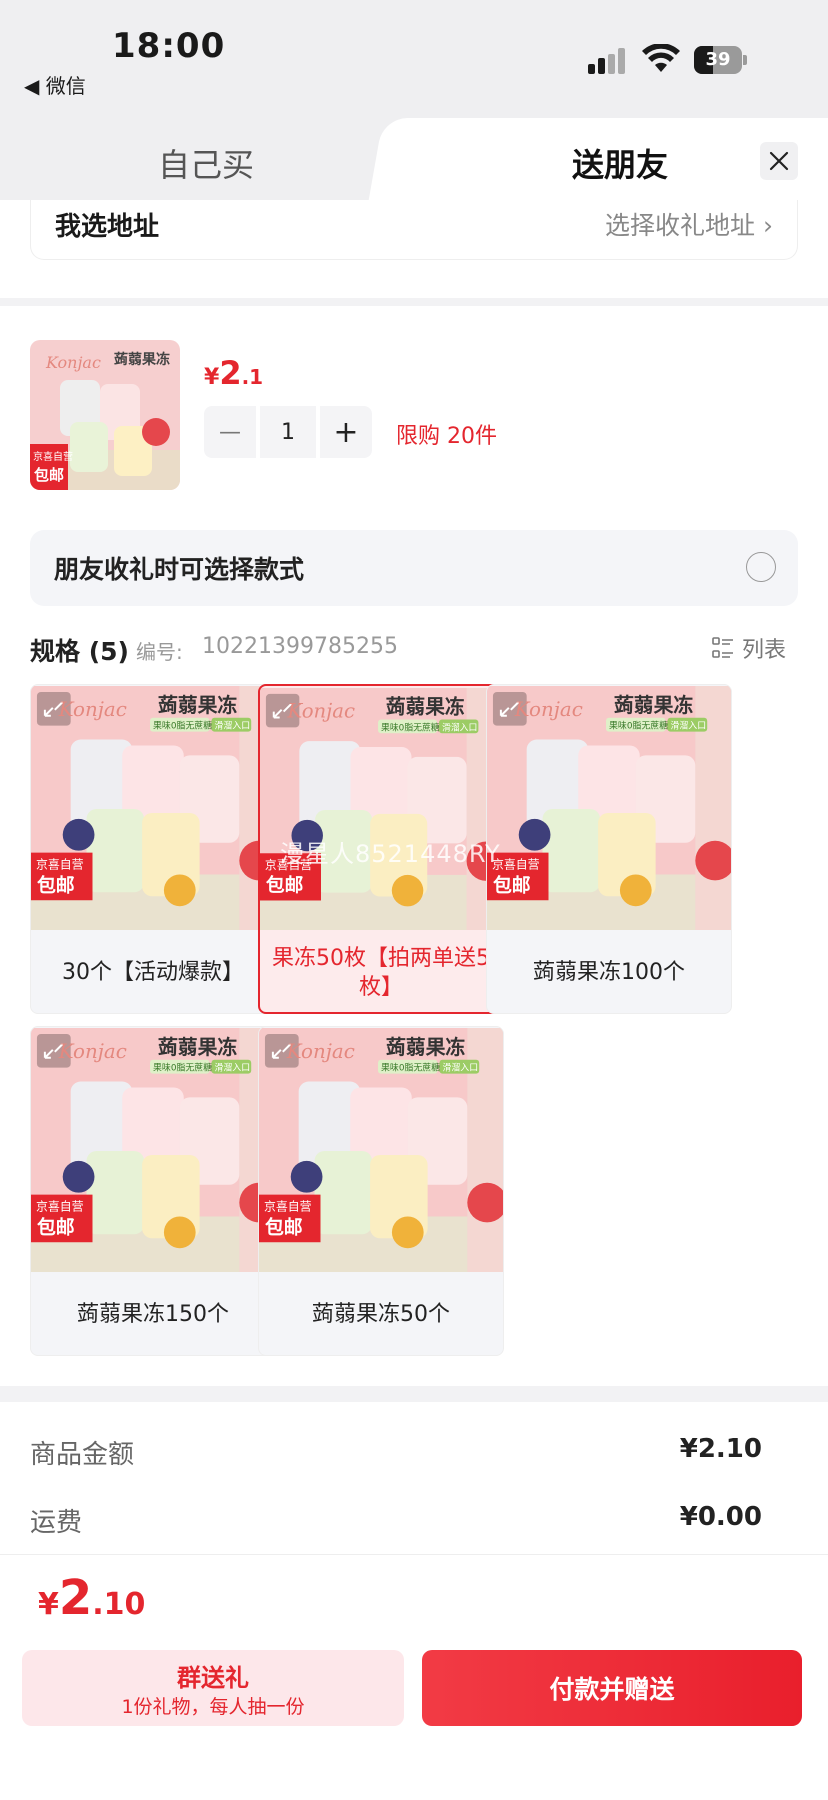 The image size is (828, 1800). I want to click on variant-name: 蒟蒻果冻100个, so click(609, 972).